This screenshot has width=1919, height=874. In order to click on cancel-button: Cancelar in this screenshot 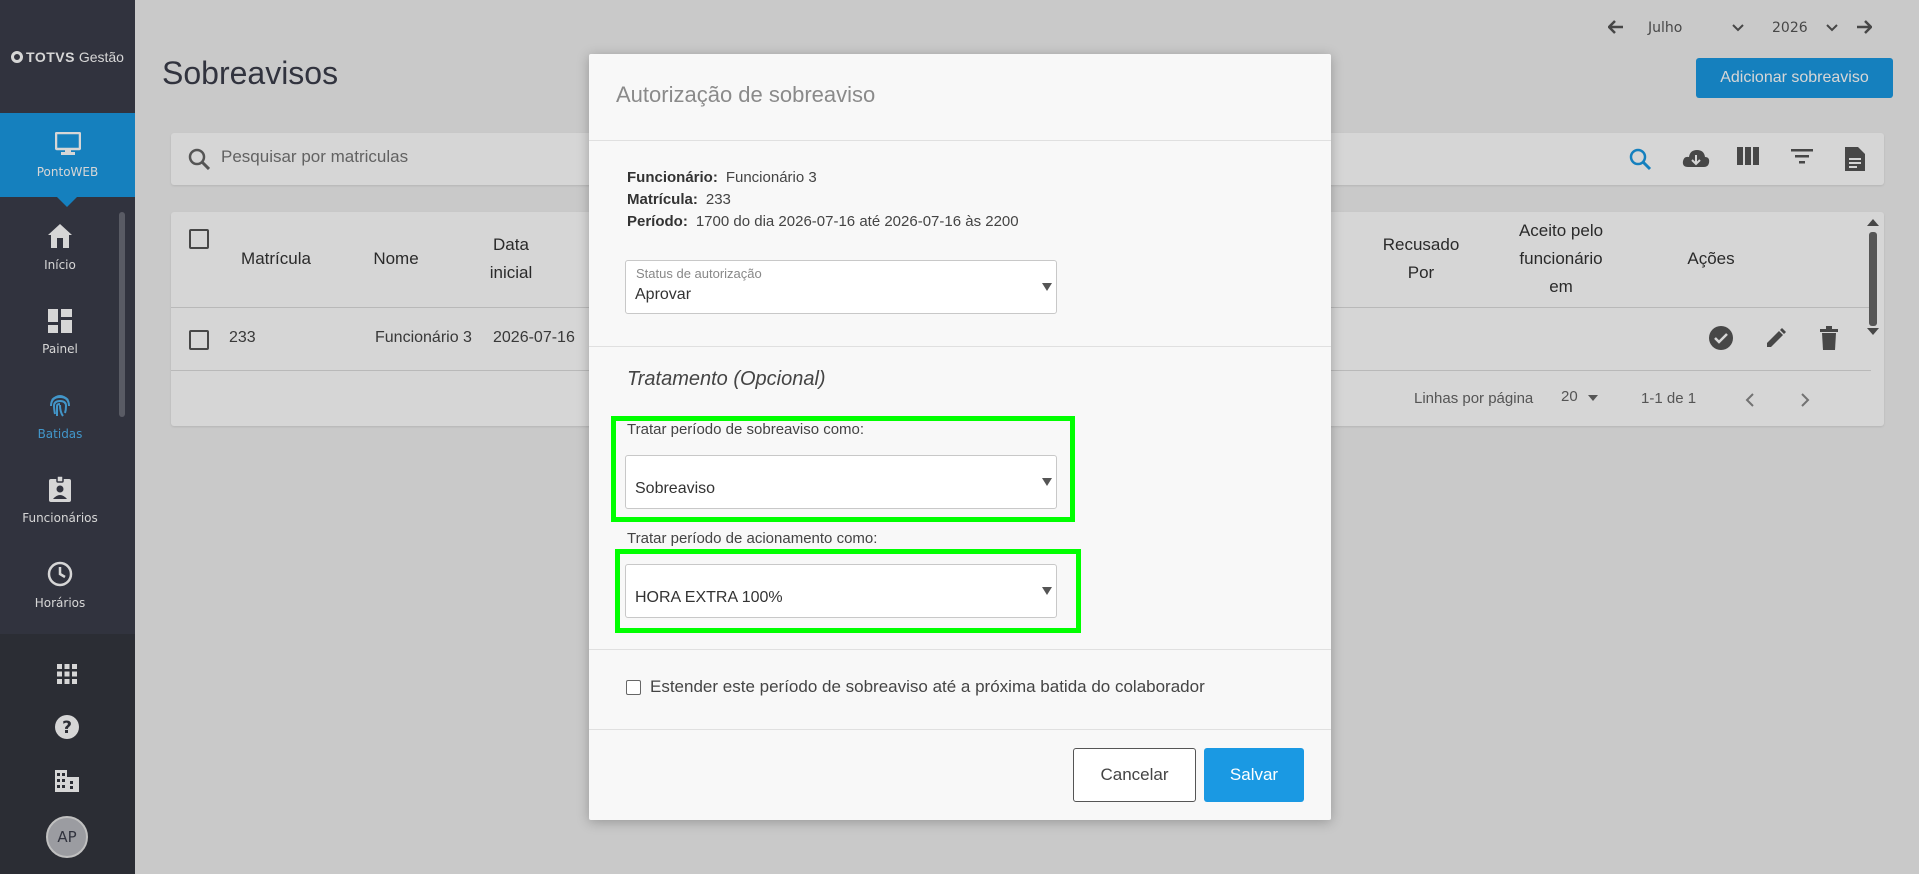, I will do `click(1134, 775)`.